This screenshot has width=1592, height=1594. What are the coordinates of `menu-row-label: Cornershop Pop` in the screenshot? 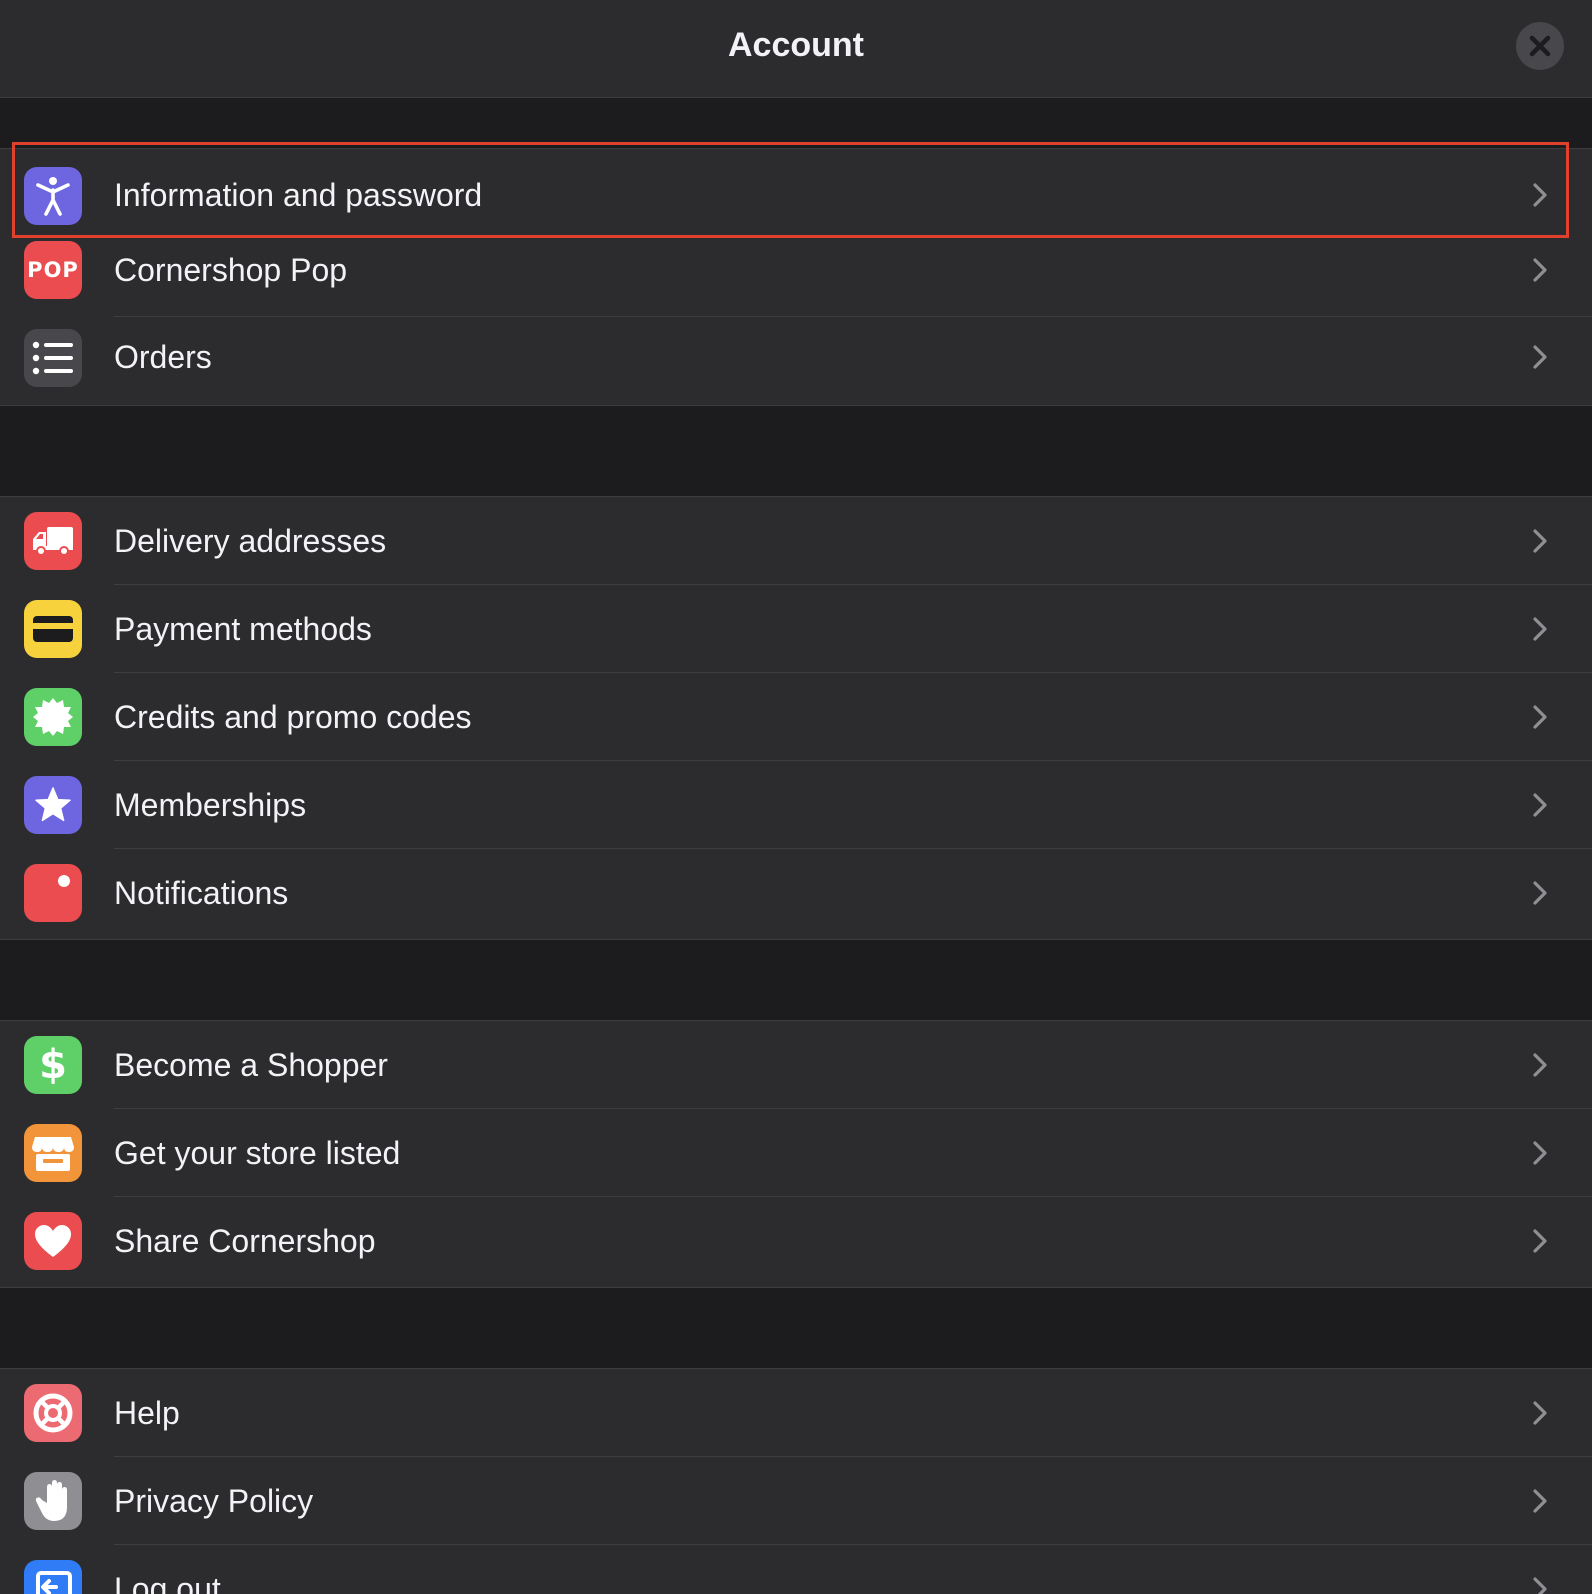 It's located at (231, 270).